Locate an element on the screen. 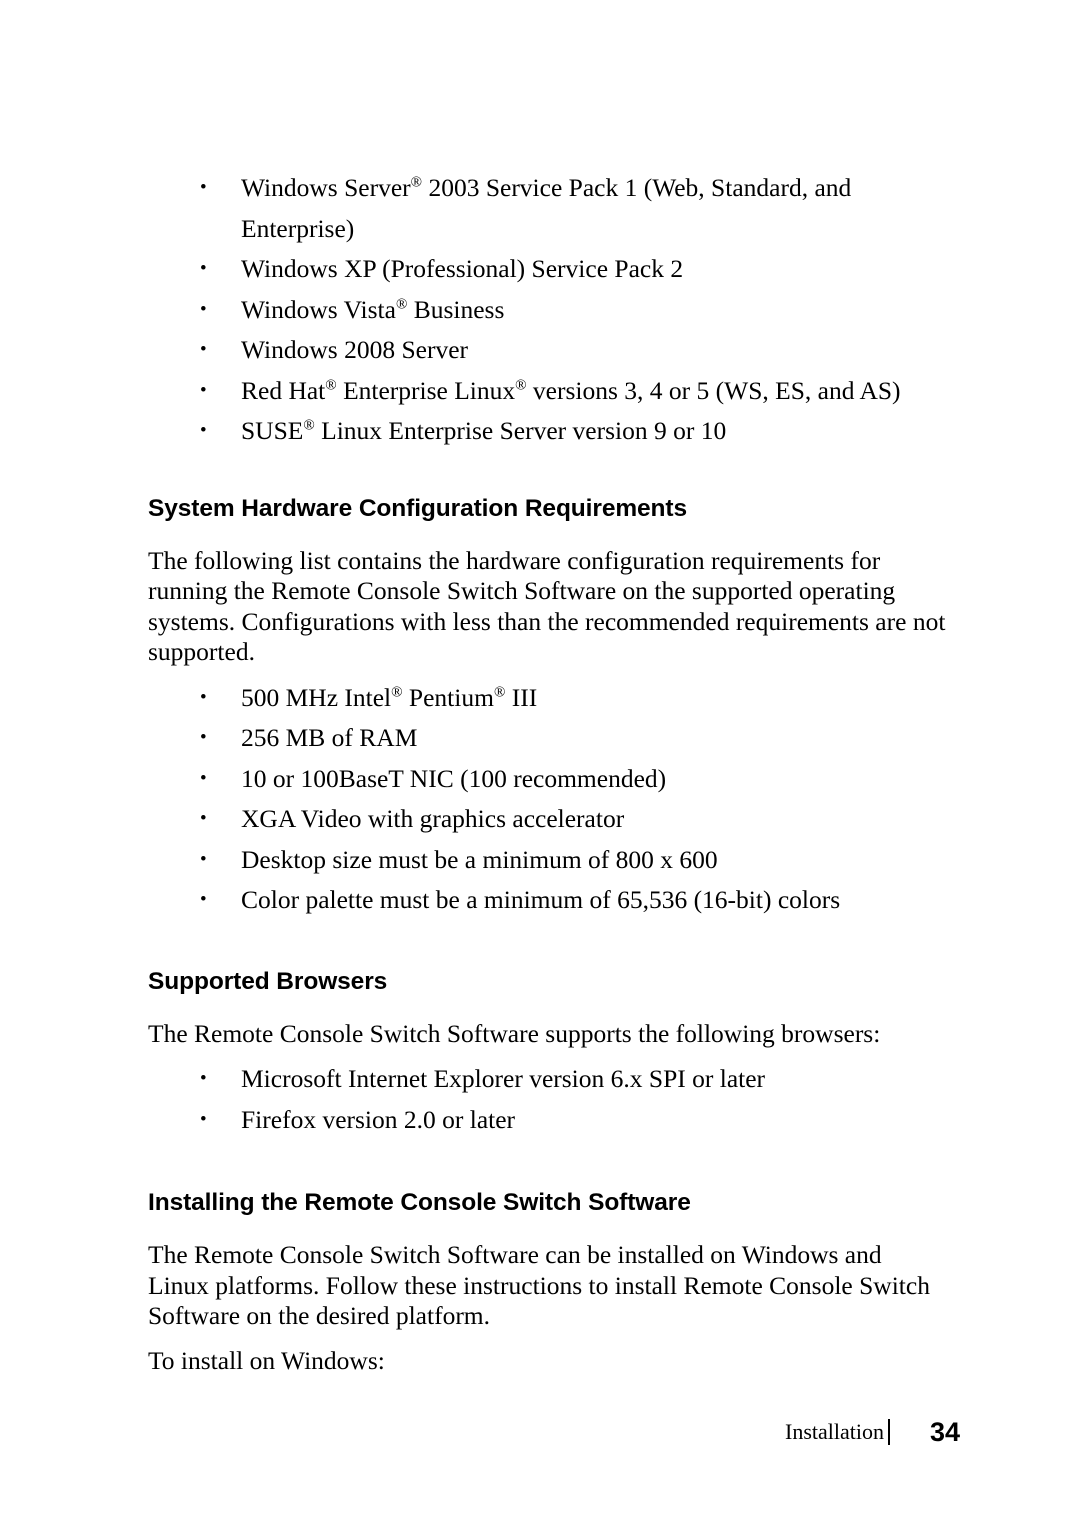 The width and height of the screenshot is (1080, 1529). list-item: XGA Video with graphics accelerator is located at coordinates (548, 819).